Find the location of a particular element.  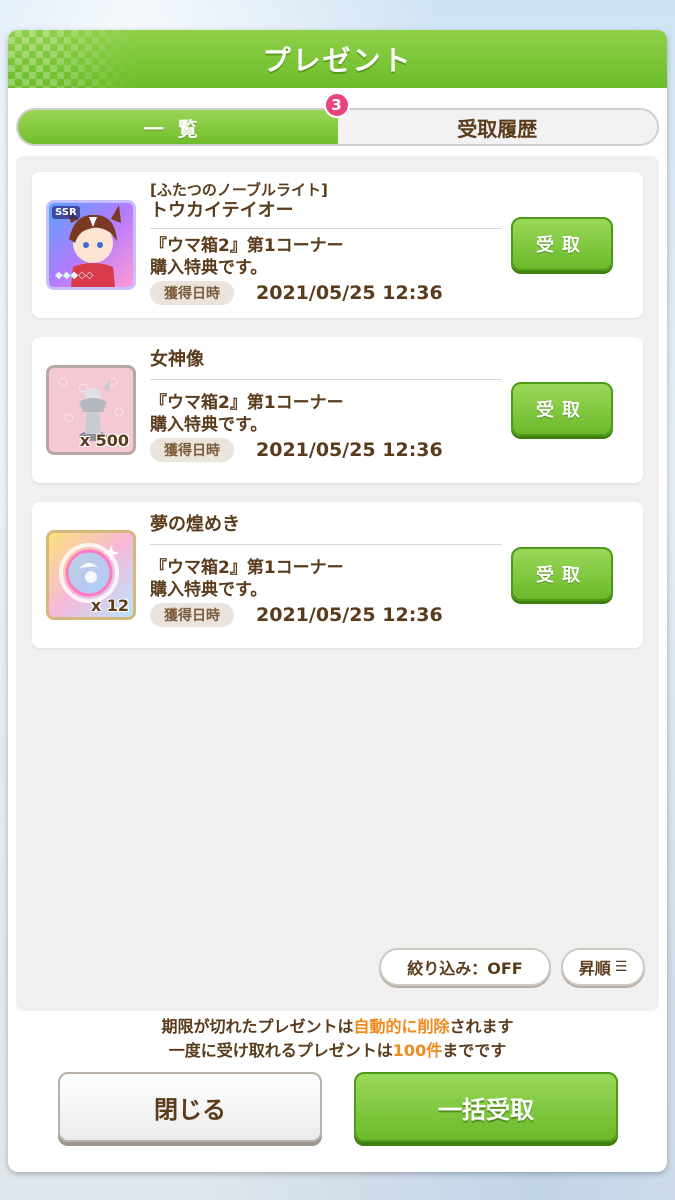

tab-bar: 一覧 3 受取履歴 is located at coordinates (337, 119).